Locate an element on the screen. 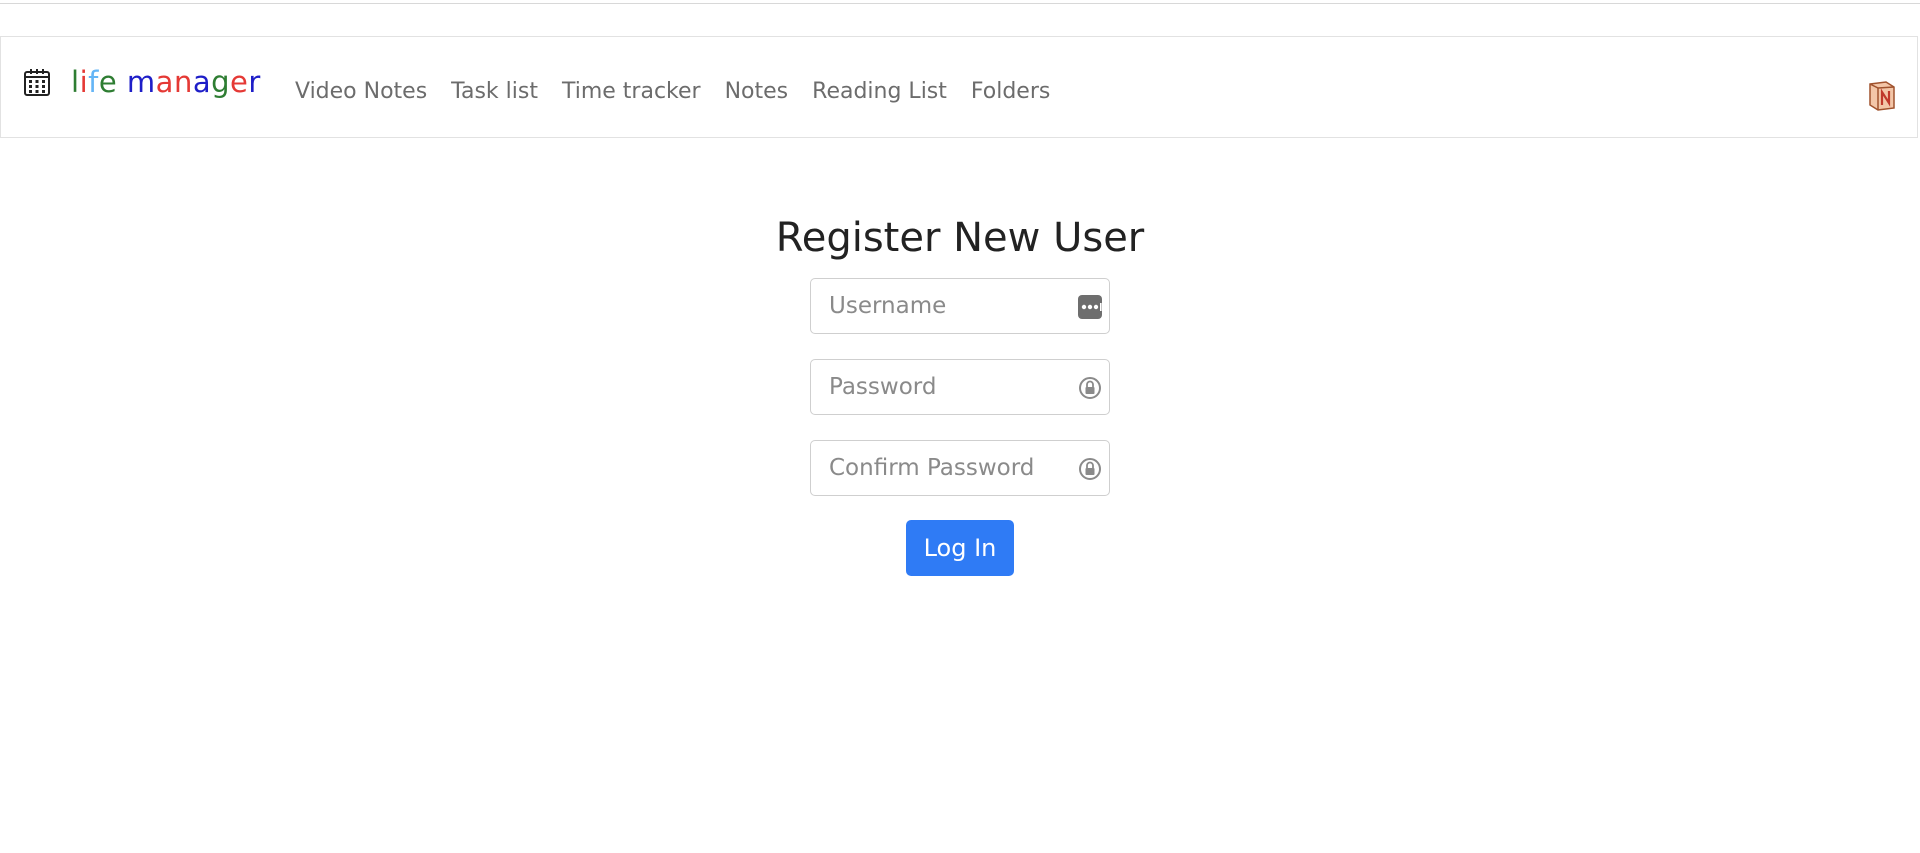 This screenshot has height=853, width=1920. brand-letter: r is located at coordinates (254, 82).